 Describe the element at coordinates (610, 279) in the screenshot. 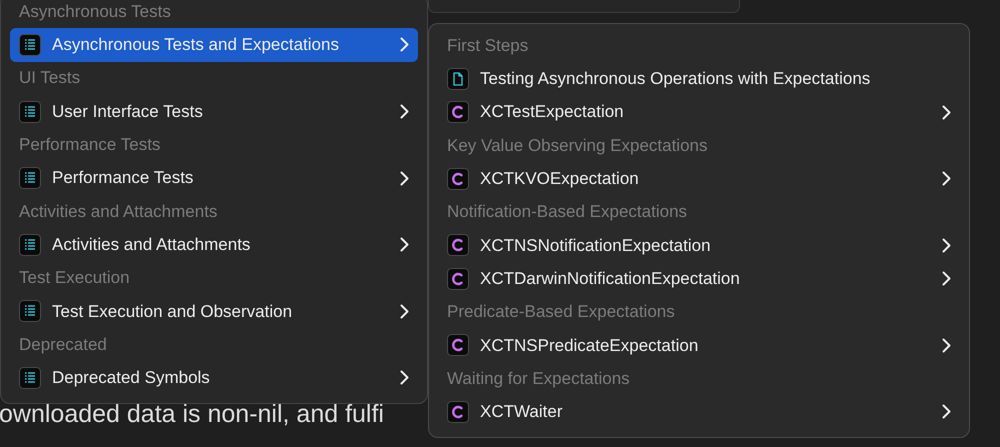

I see `menu-item-label: XCTDarwinNotificationExpectation` at that location.